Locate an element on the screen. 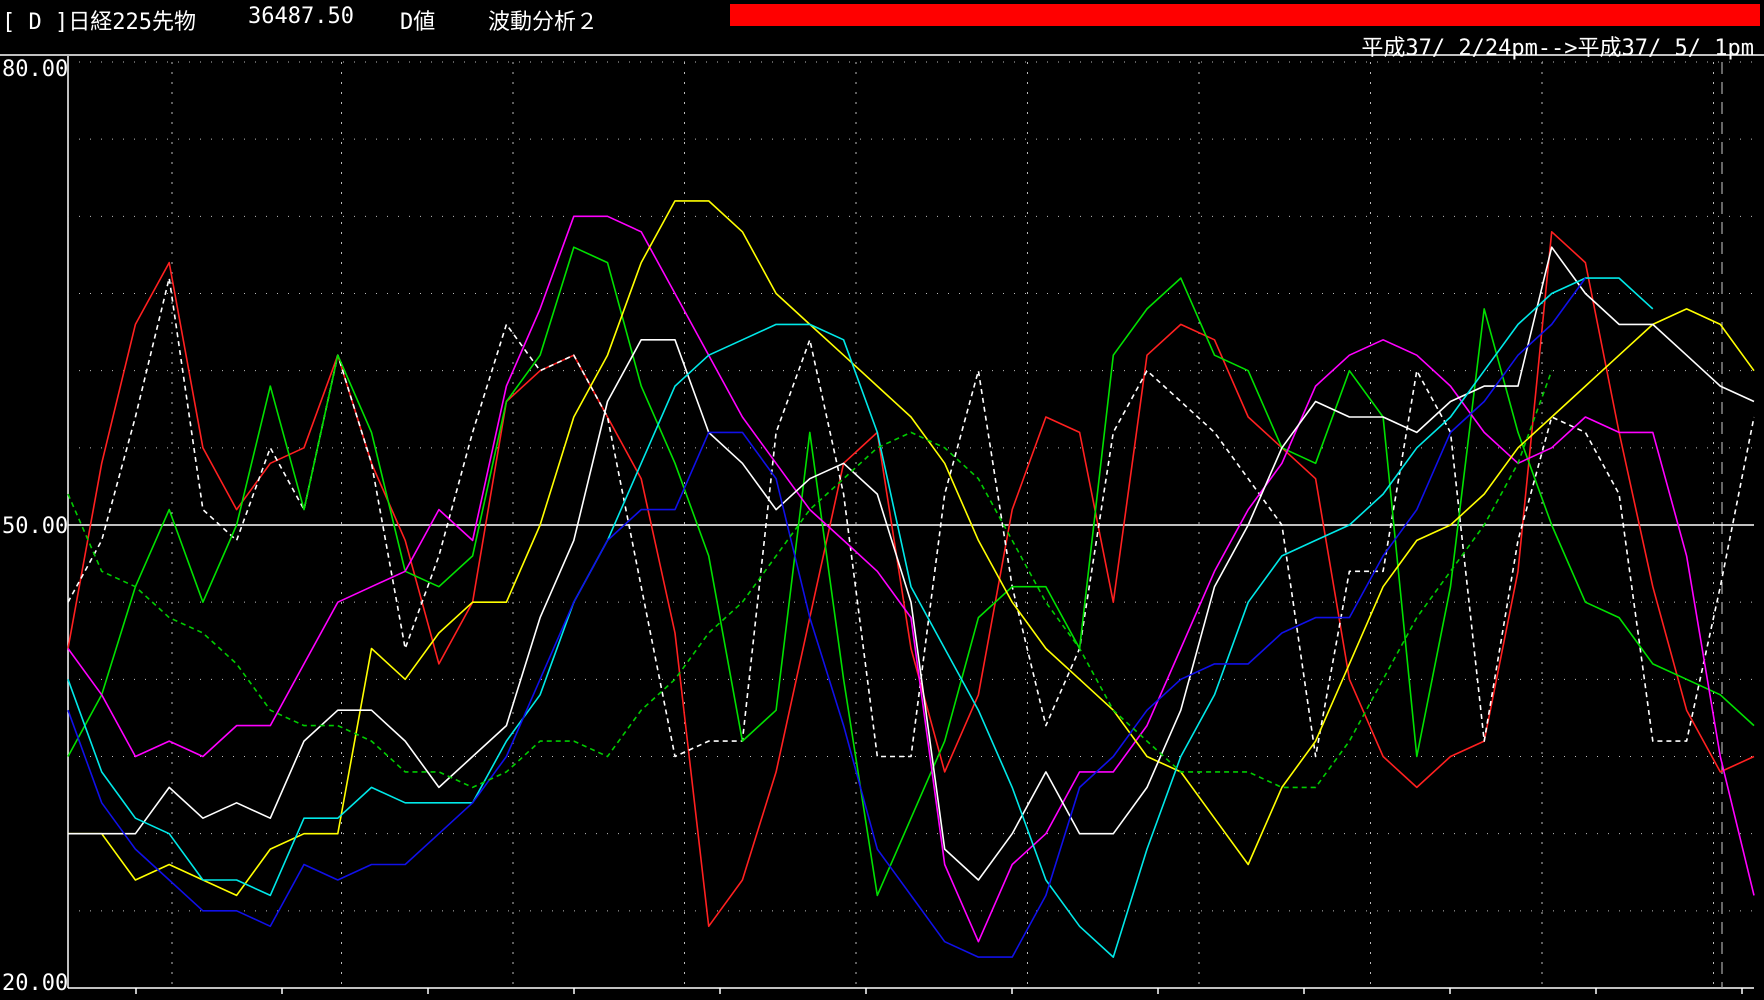  y-tick-label: 50.00 is located at coordinates (35, 526).